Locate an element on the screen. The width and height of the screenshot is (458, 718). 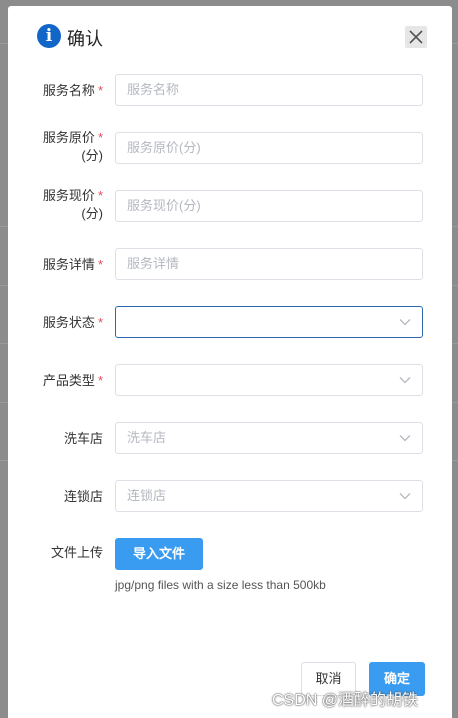
service-detail-placeholder: 服务详情 is located at coordinates (153, 263).